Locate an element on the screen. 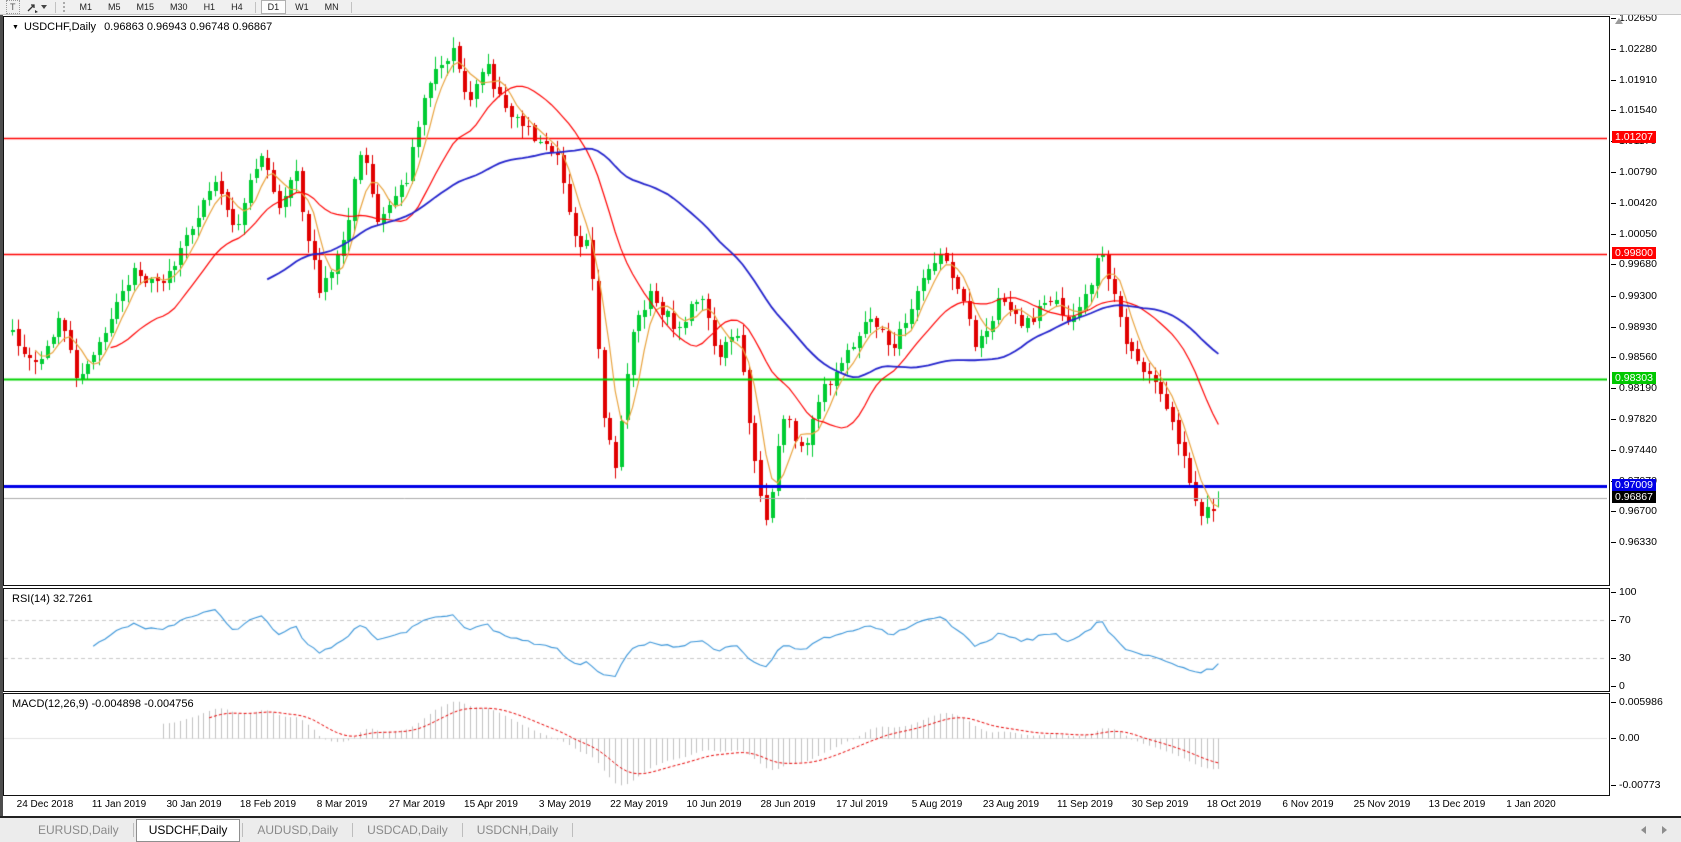 Image resolution: width=1681 pixels, height=842 pixels. date-axis-label: 17 Jul 2019 is located at coordinates (862, 804).